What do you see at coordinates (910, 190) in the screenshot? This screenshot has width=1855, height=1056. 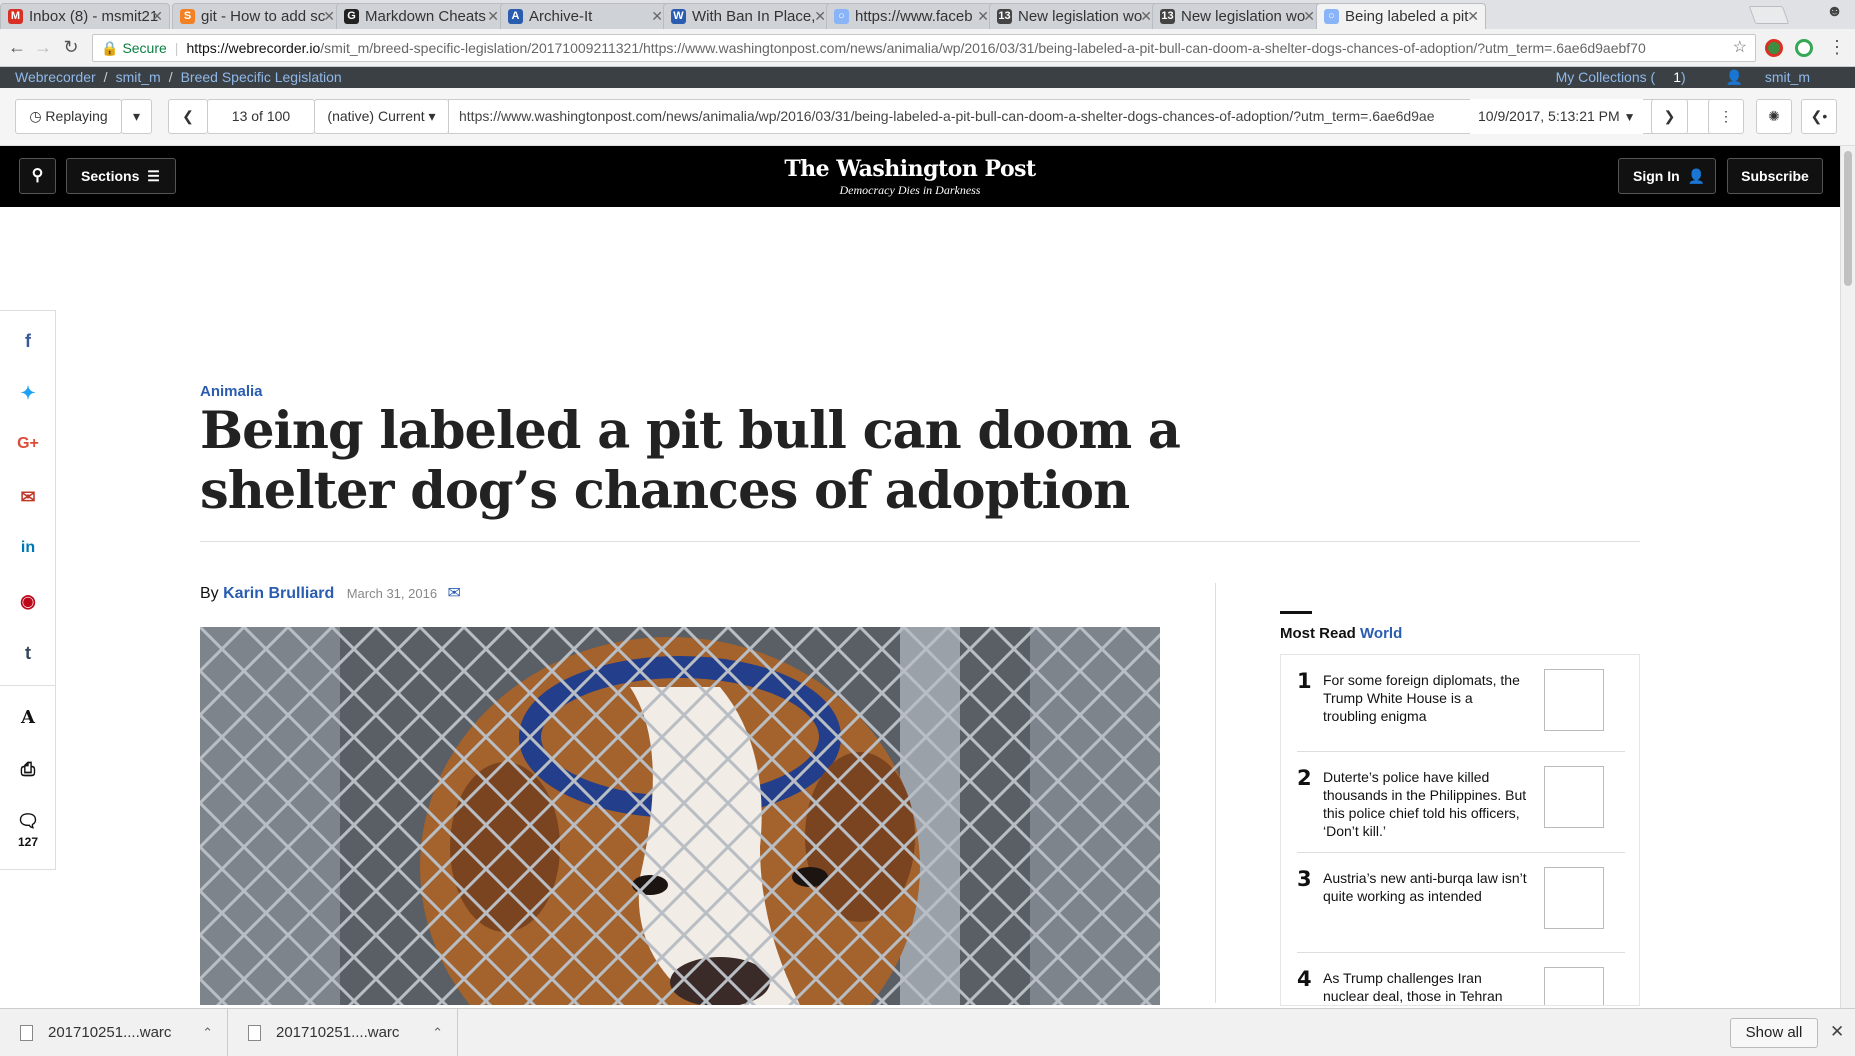 I see `logo-tagline: Democracy Dies in Darkness` at bounding box center [910, 190].